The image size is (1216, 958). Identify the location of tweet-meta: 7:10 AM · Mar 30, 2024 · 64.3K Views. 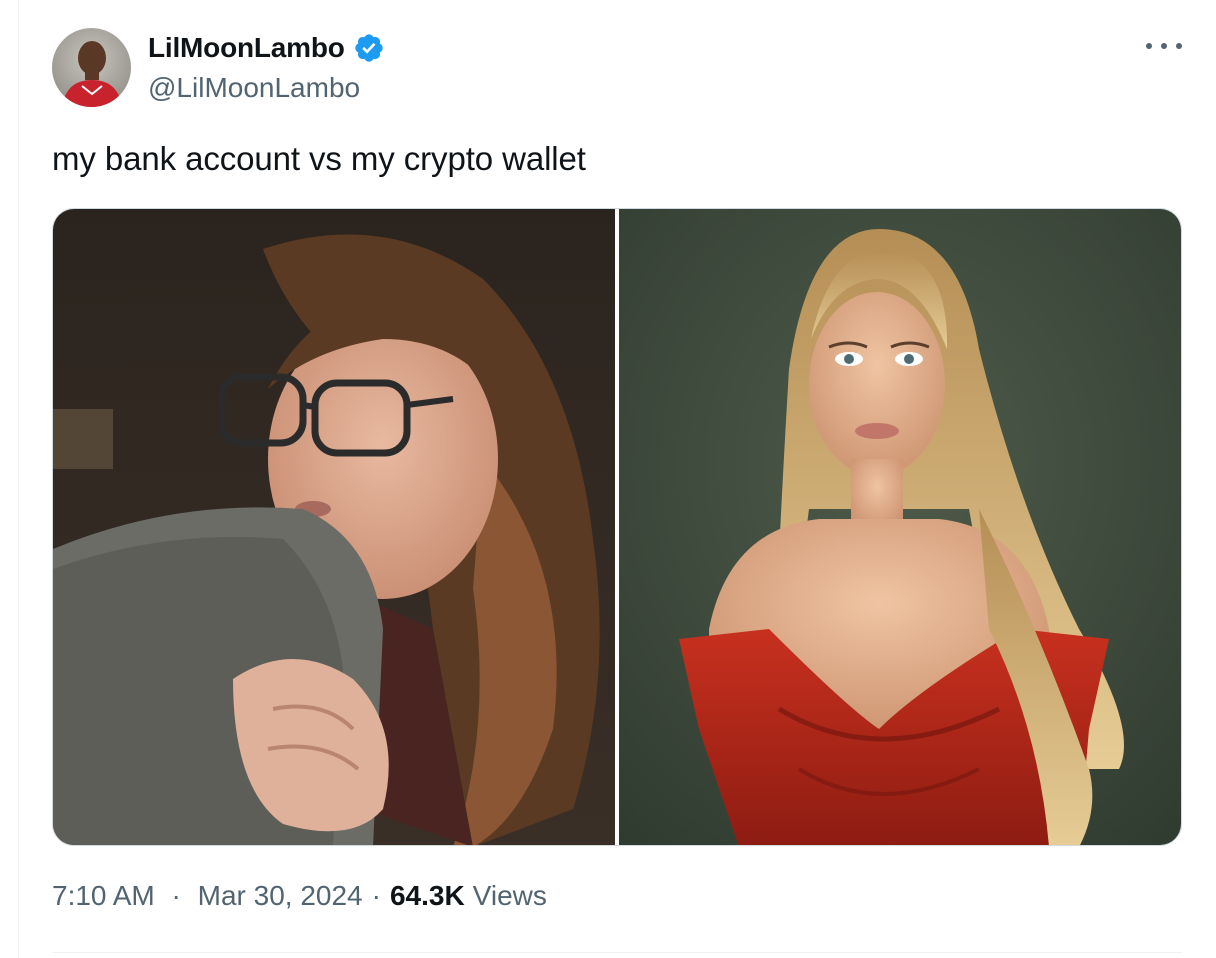
(299, 896).